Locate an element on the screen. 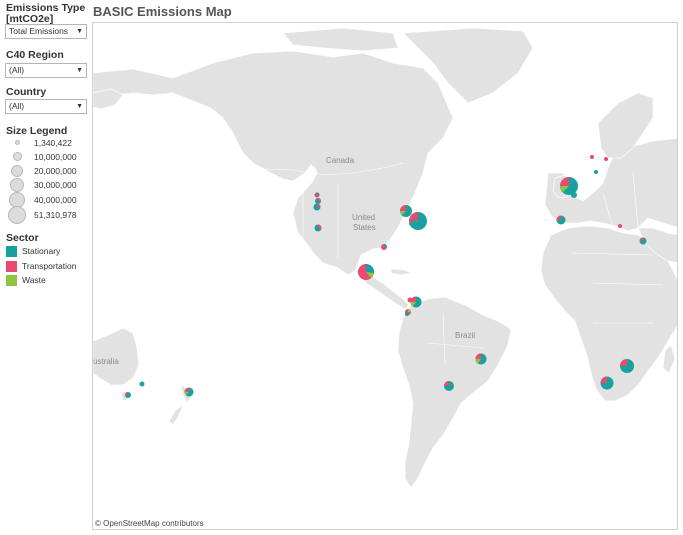 Image resolution: width=683 pixels, height=535 pixels. caribbean-land is located at coordinates (401, 272).